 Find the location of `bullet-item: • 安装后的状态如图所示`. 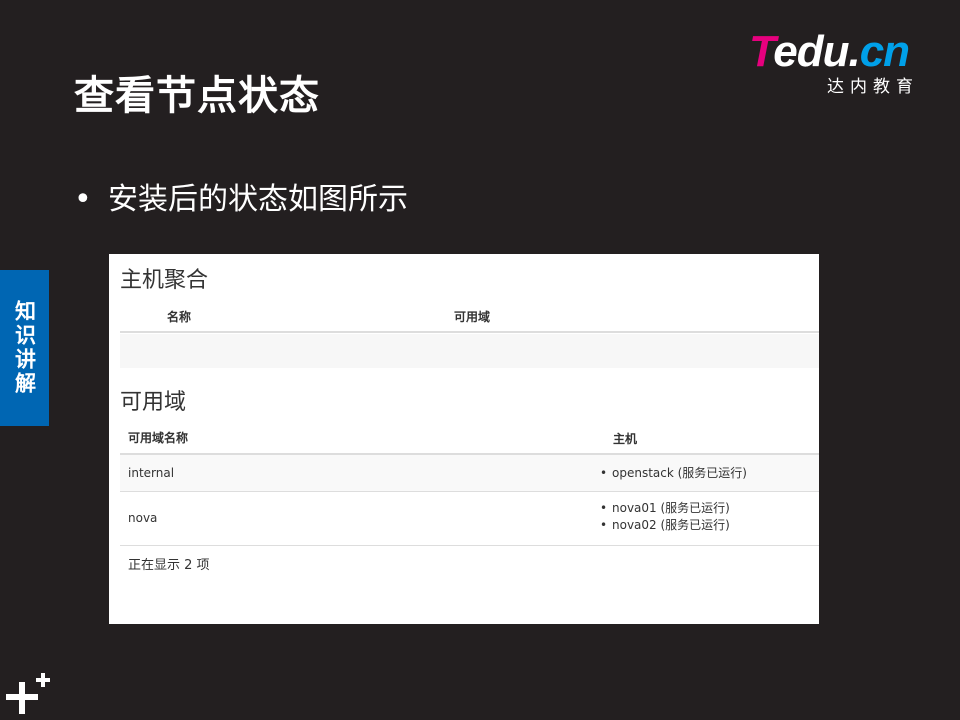

bullet-item: • 安装后的状态如图所示 is located at coordinates (241, 200).